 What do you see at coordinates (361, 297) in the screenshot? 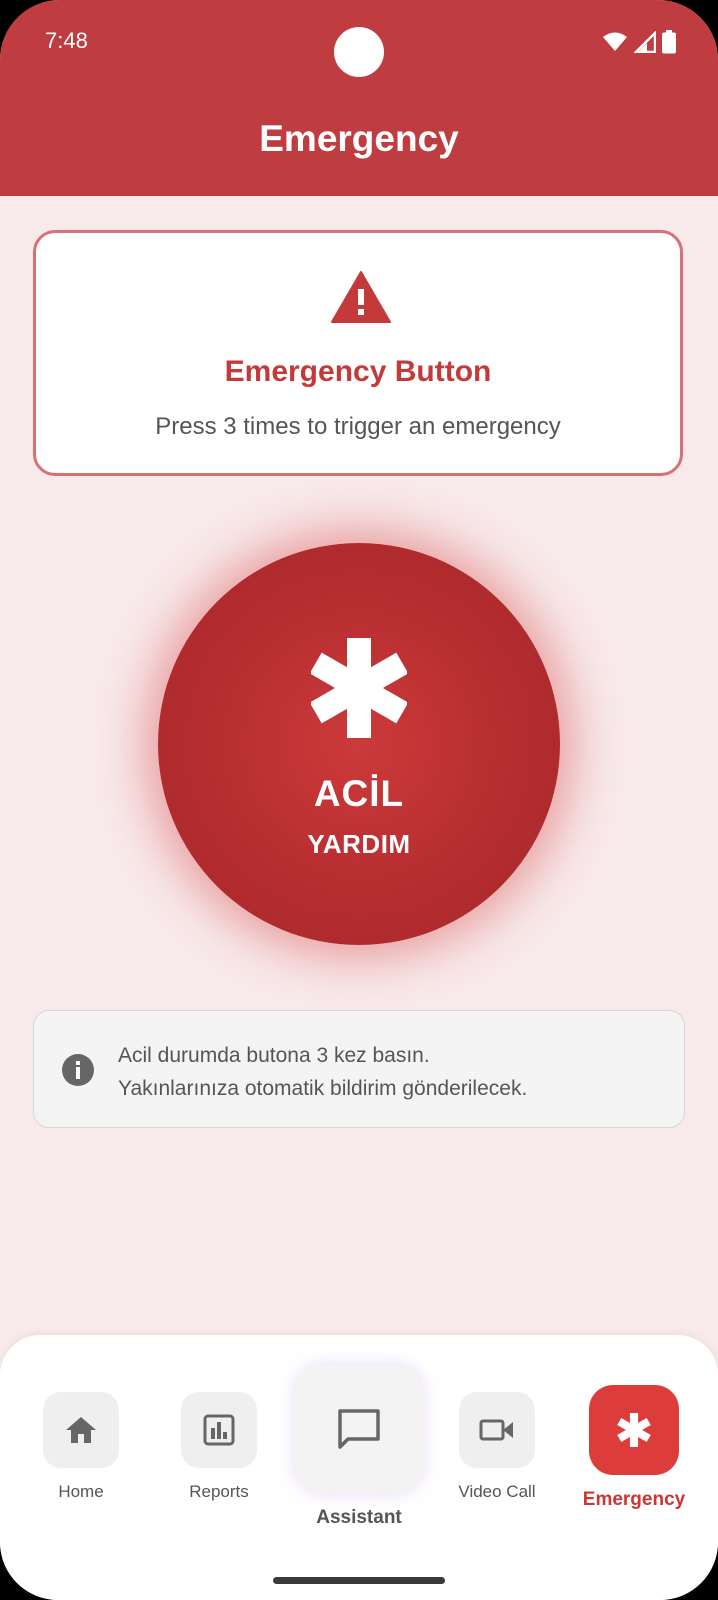
I see `warning-icon` at bounding box center [361, 297].